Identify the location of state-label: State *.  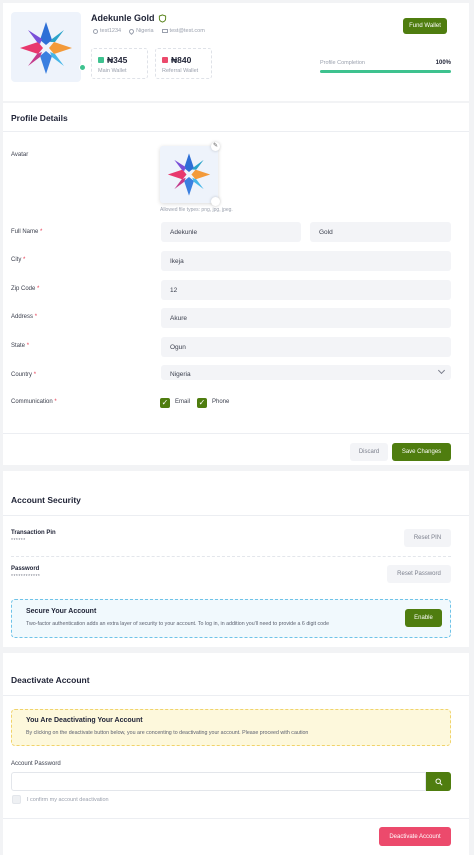
(20, 346).